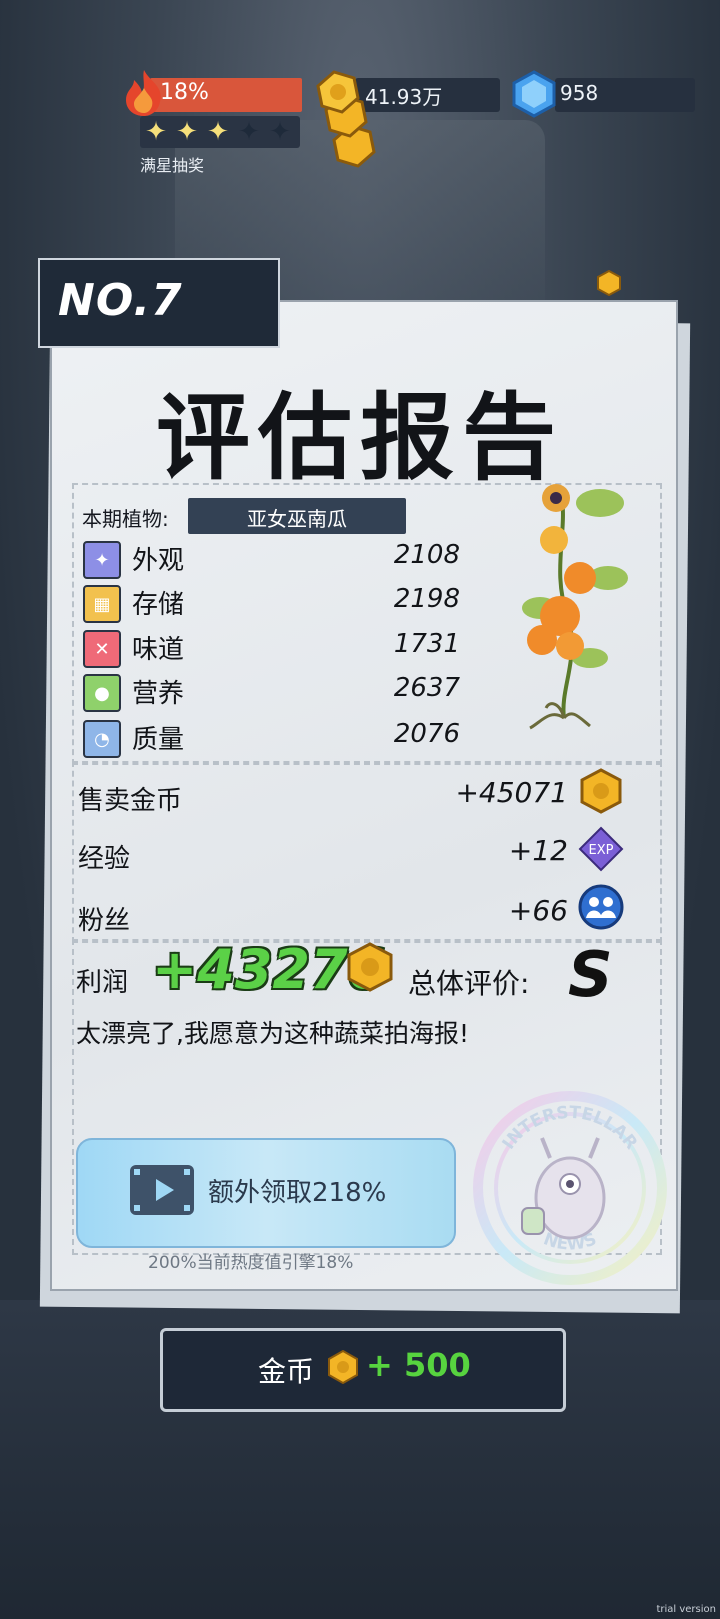 Image resolution: width=720 pixels, height=1619 pixels. I want to click on svg-text: EXP, so click(601, 850).